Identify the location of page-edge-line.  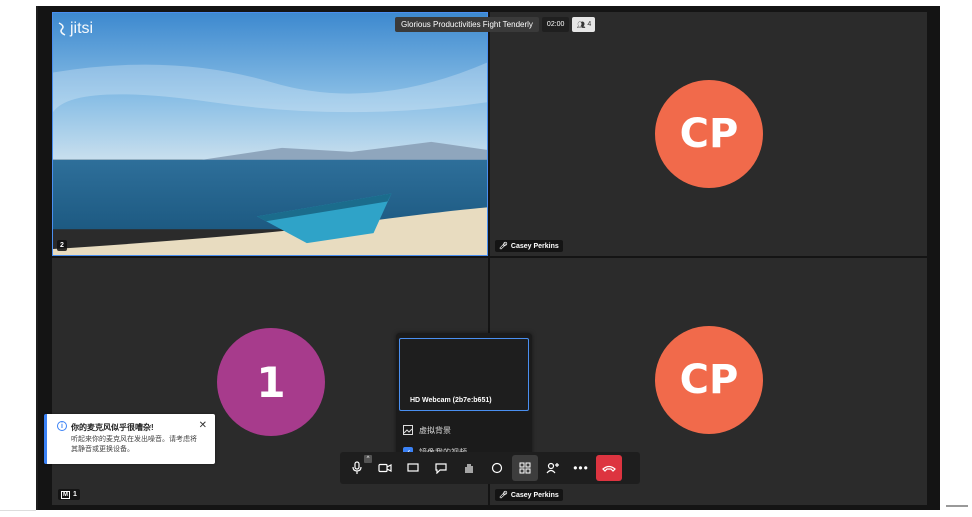
(18, 510).